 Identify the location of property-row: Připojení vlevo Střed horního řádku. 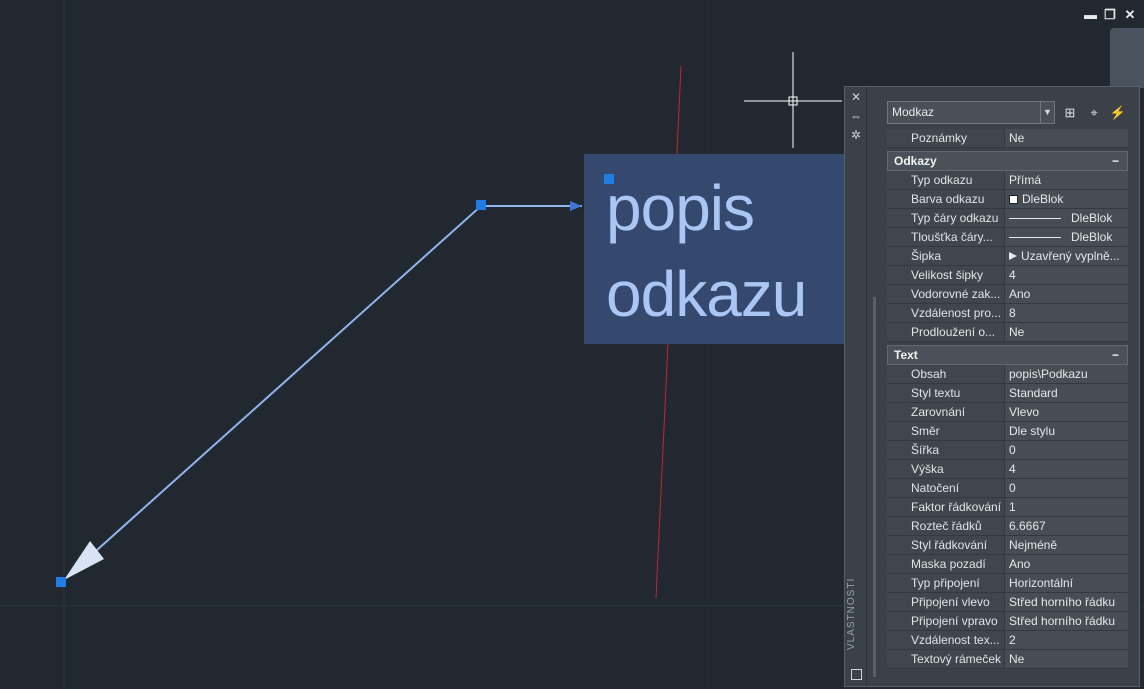
(1007, 602).